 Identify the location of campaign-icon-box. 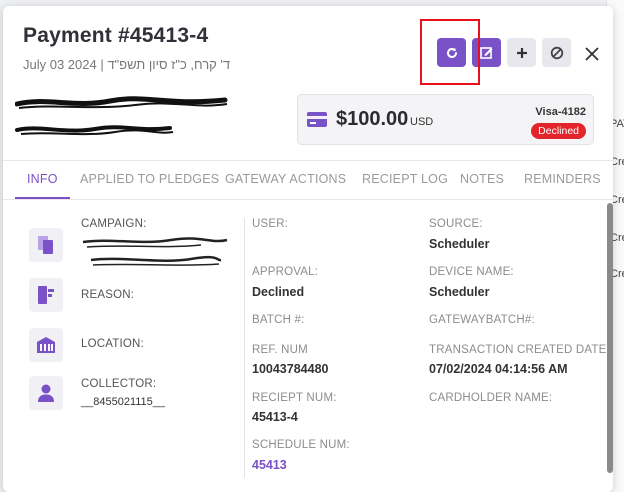
(46, 245).